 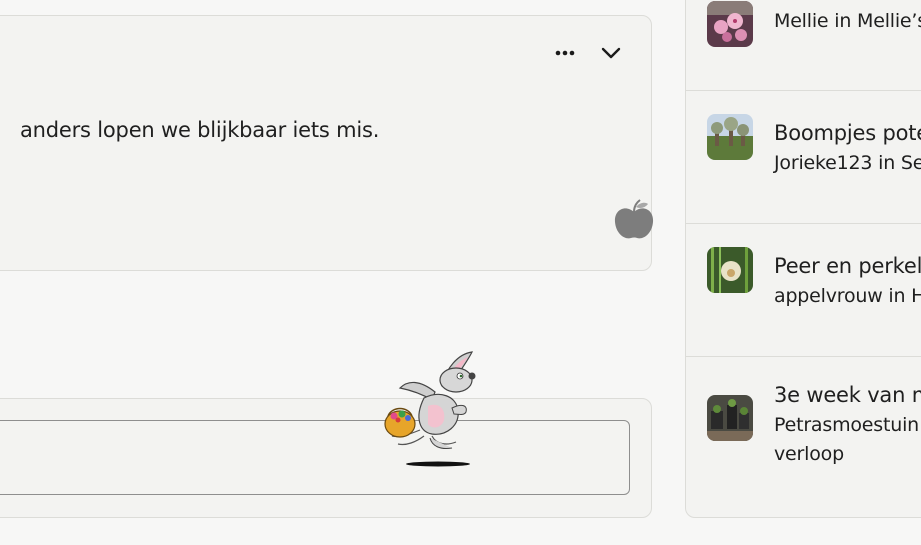 I want to click on sidebar-item-peer: Peer en perkel appelvrouw in H, so click(x=803, y=290).